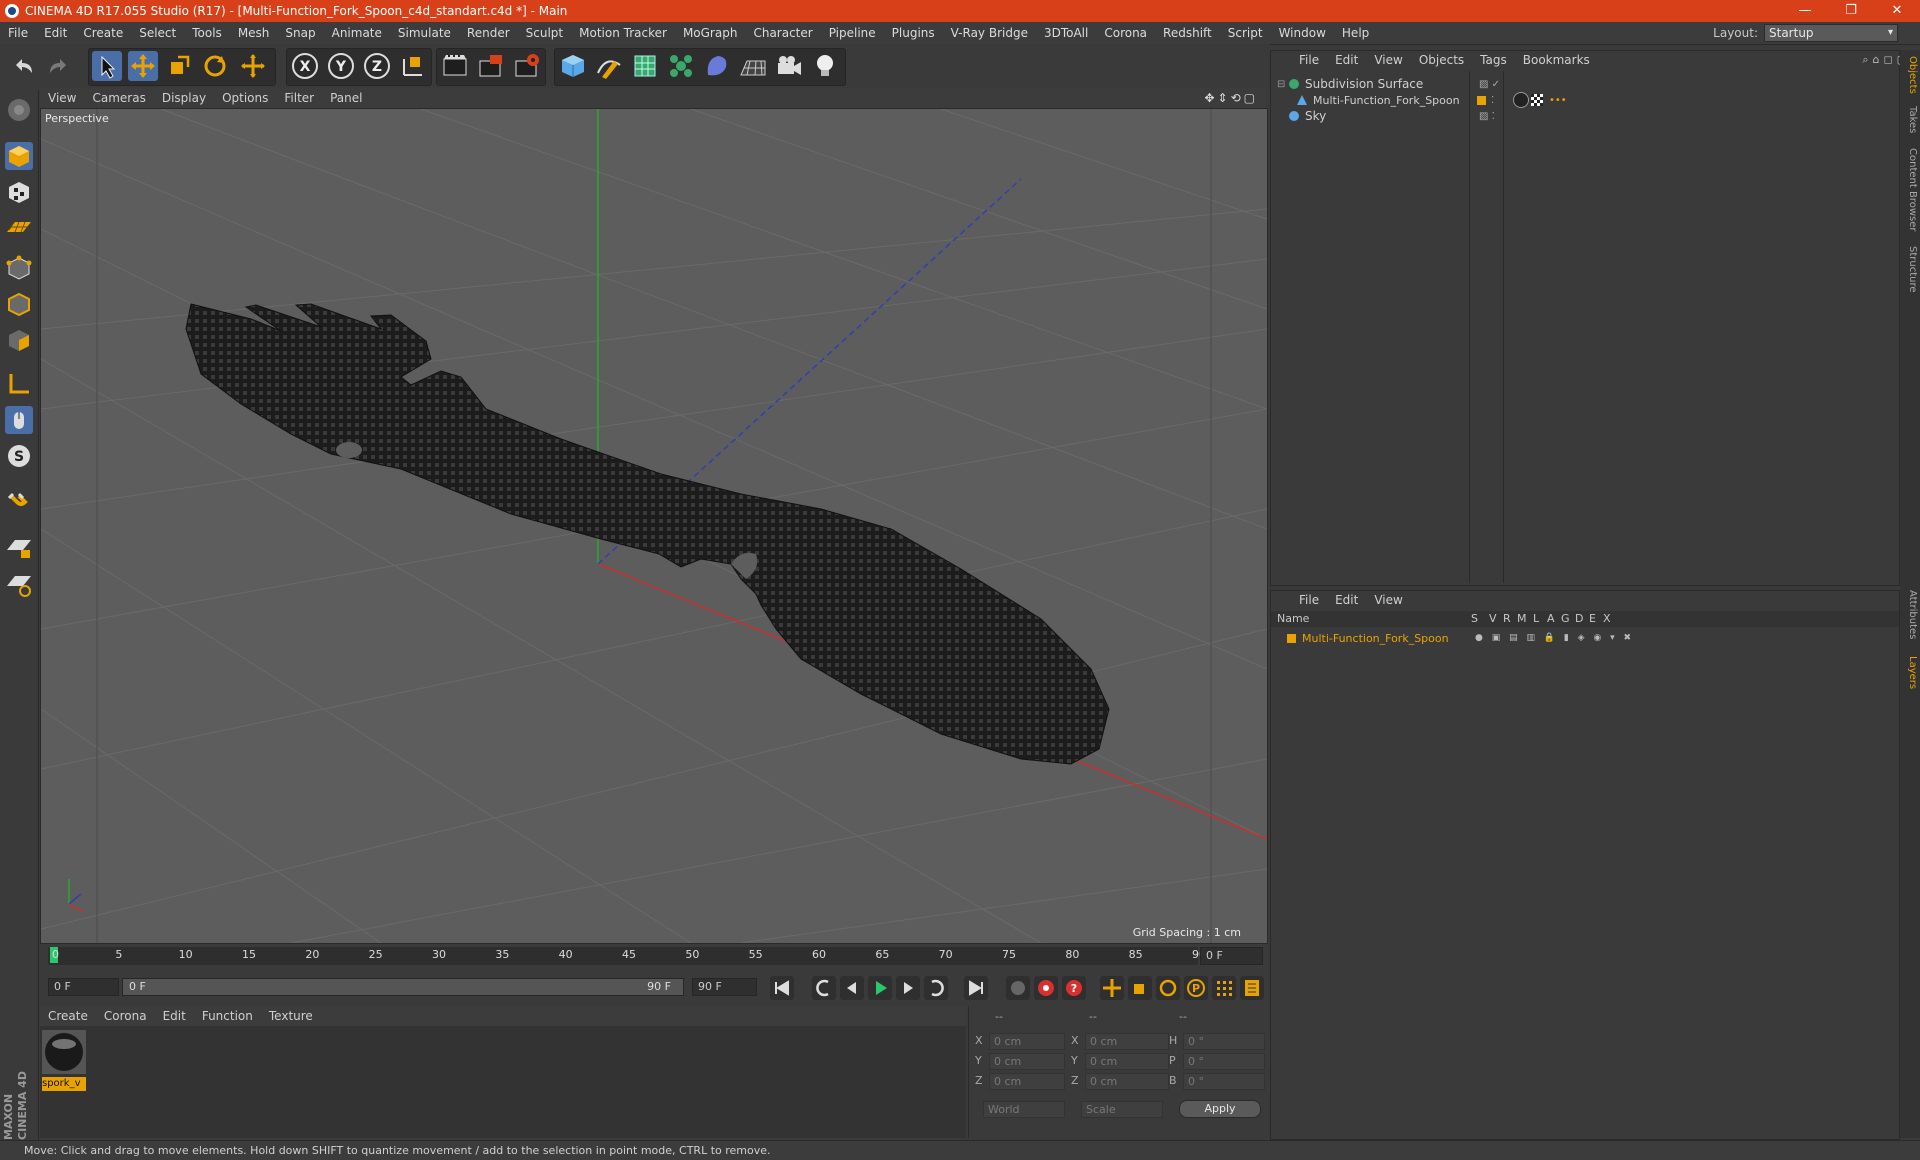  I want to click on size-y-field: 0 cm, so click(1127, 1061).